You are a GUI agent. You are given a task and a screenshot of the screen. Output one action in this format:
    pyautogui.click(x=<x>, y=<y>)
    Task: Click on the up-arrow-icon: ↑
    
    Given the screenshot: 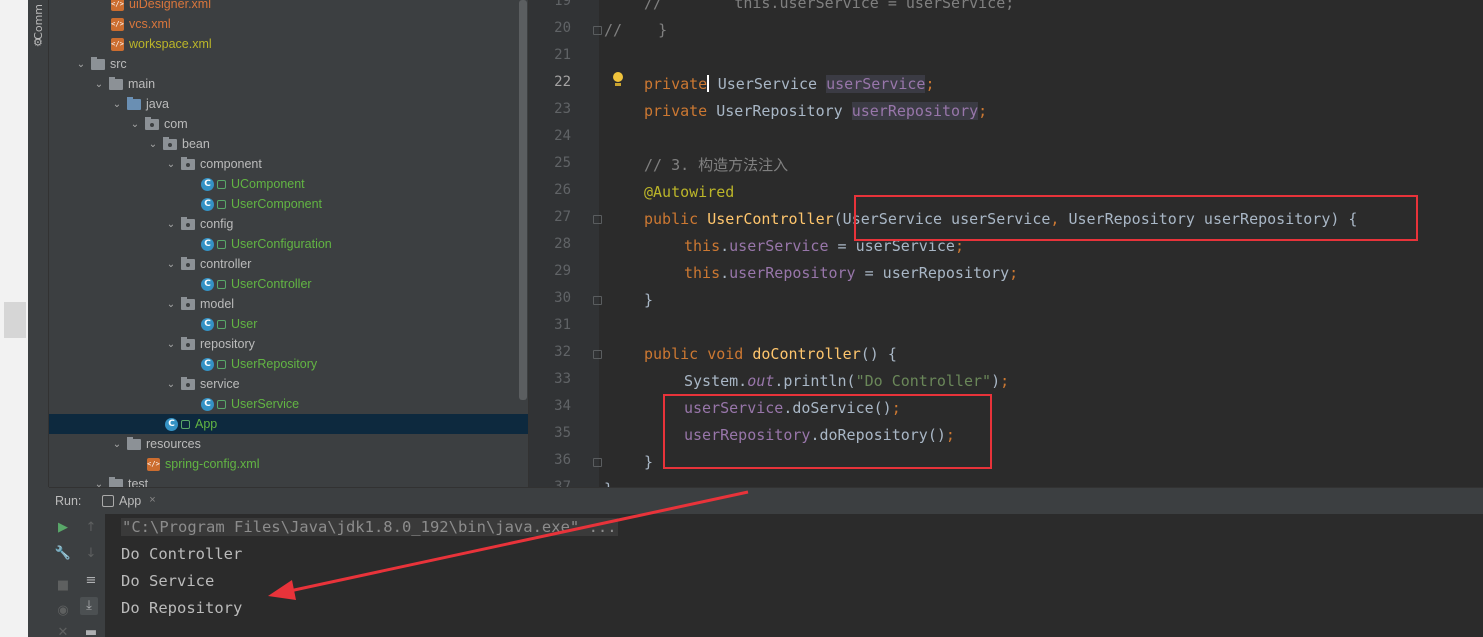 What is the action you would take?
    pyautogui.click(x=91, y=528)
    